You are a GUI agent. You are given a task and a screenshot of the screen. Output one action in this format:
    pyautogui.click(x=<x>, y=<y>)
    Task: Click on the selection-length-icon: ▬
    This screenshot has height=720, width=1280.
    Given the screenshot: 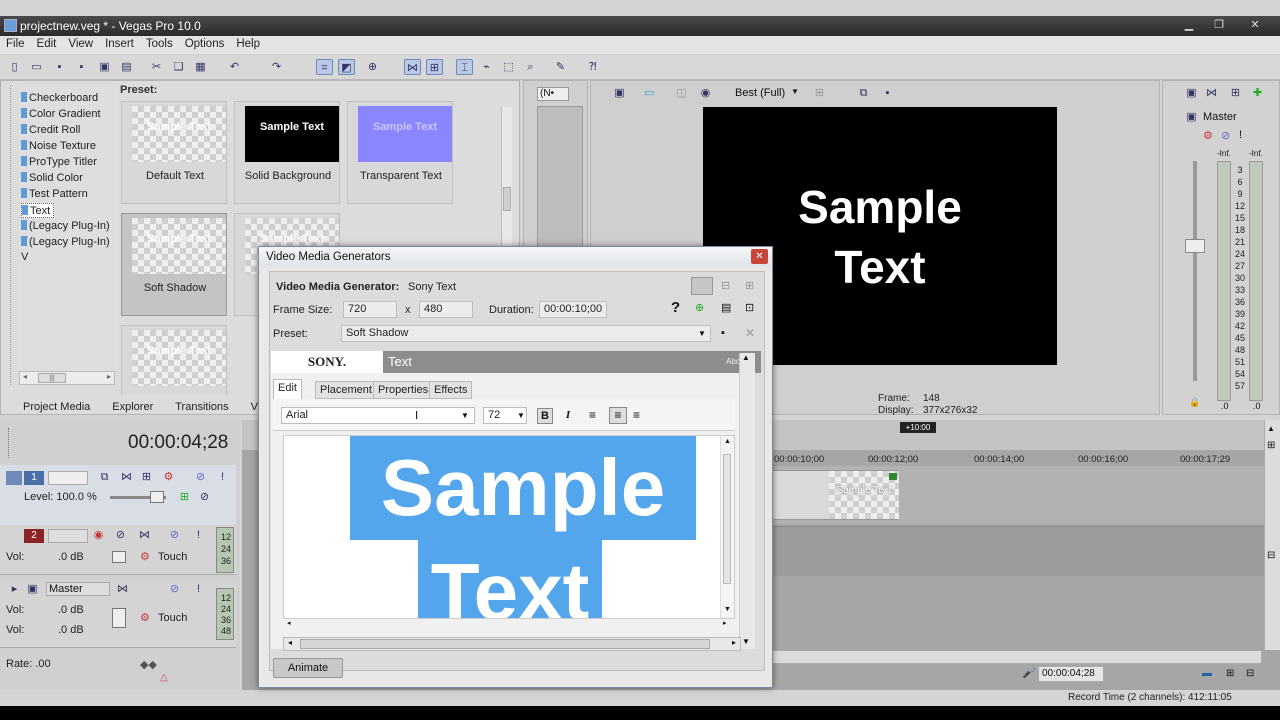 What is the action you would take?
    pyautogui.click(x=1207, y=673)
    